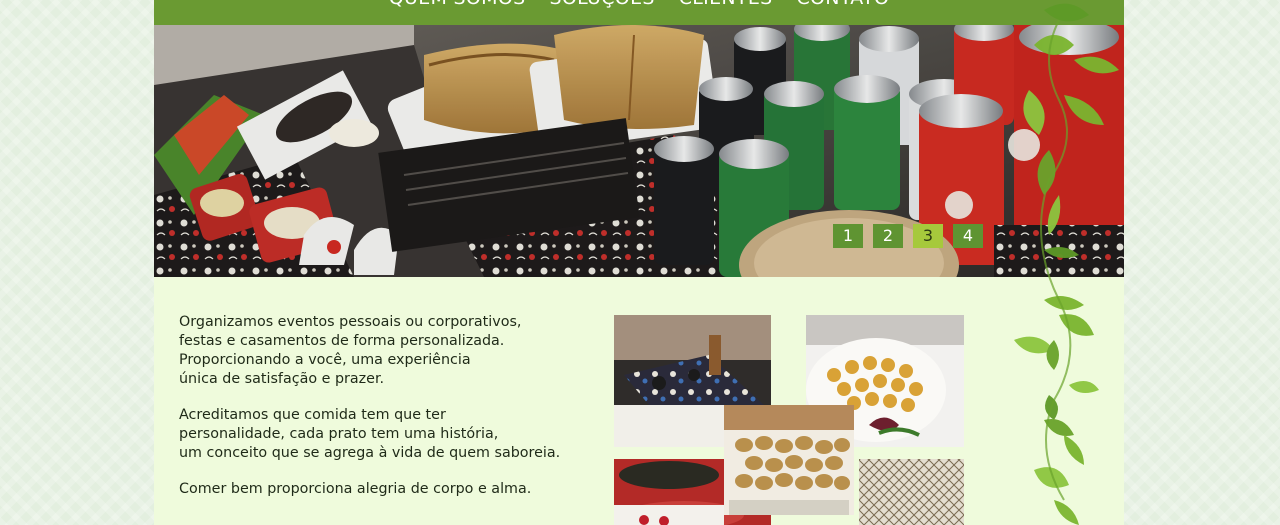 This screenshot has height=525, width=1280. I want to click on nav-quem-somos: QUEM SOMOS, so click(457, 4).